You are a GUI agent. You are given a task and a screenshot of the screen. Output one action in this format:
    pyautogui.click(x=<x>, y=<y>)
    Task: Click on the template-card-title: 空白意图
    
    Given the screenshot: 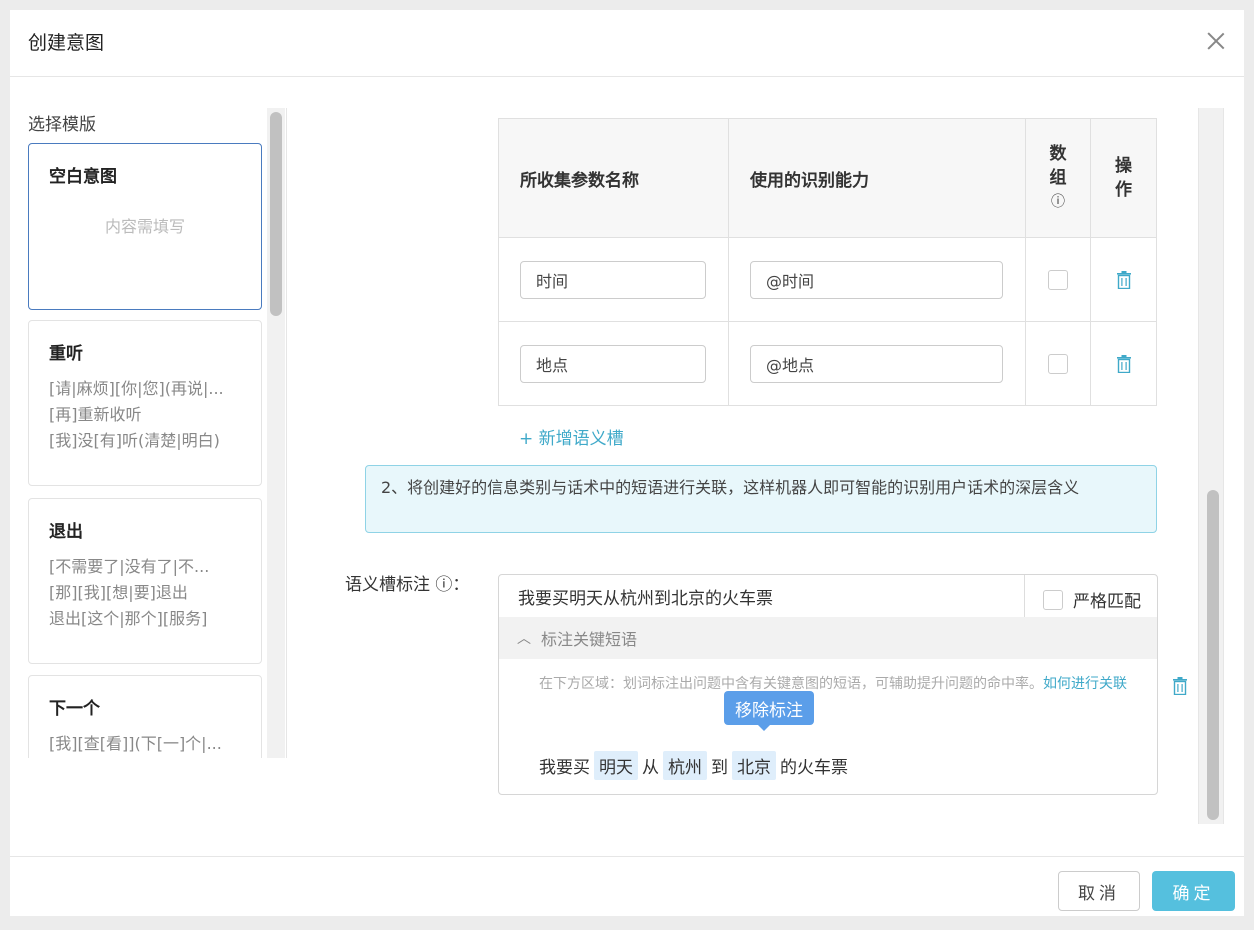 What is the action you would take?
    pyautogui.click(x=83, y=177)
    